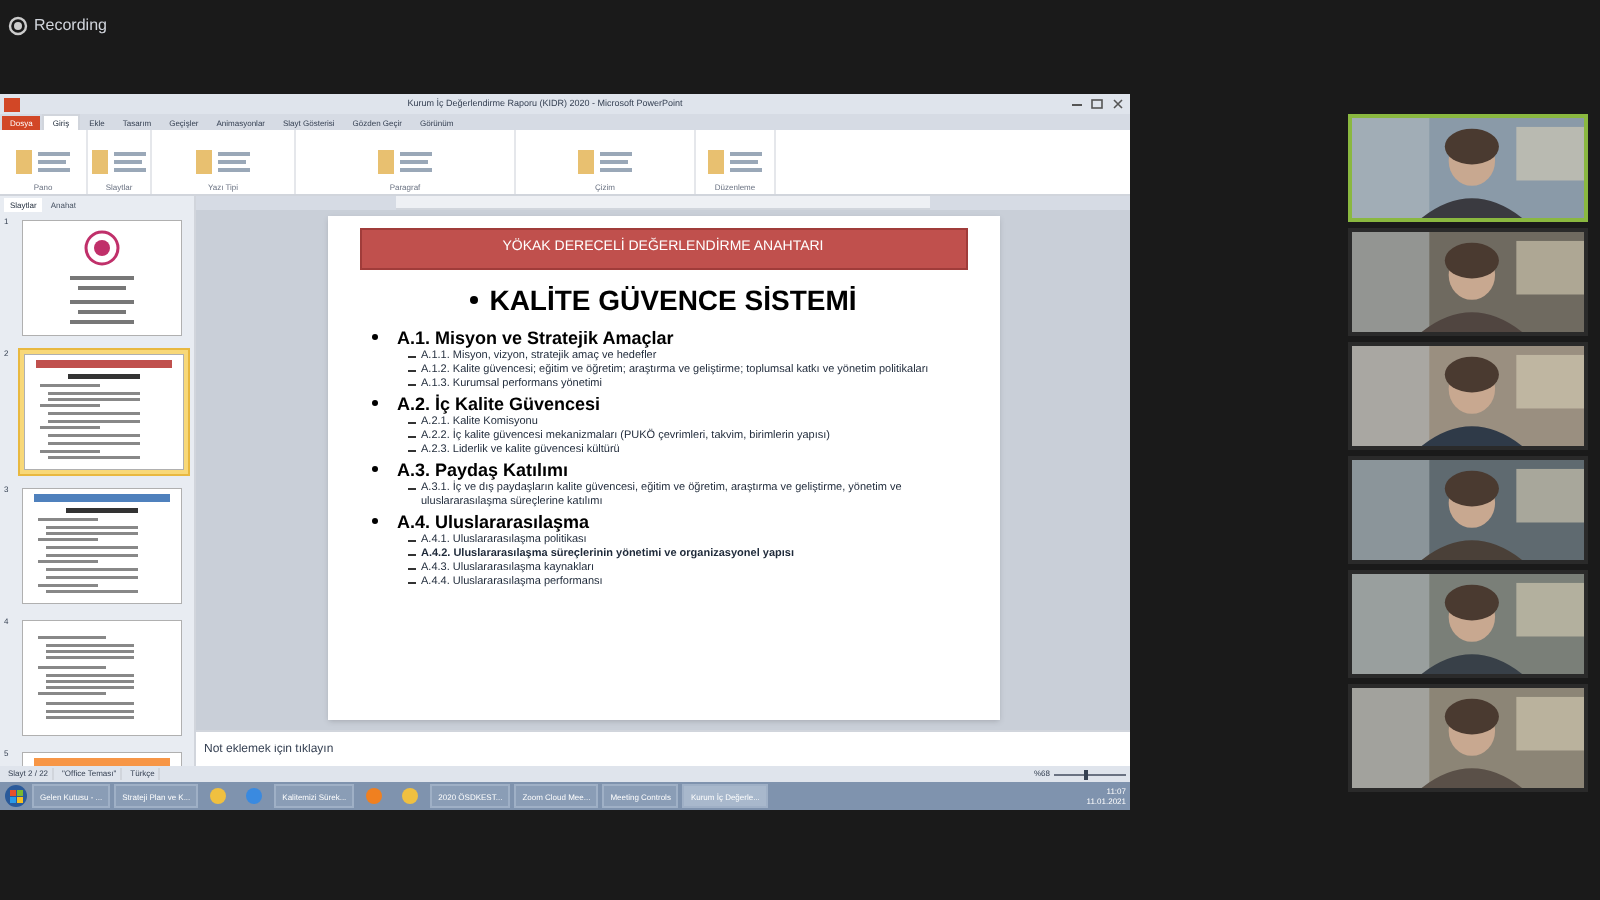  I want to click on slide-title: KALİTE GÜVENCE SİSTEMİ, so click(673, 300).